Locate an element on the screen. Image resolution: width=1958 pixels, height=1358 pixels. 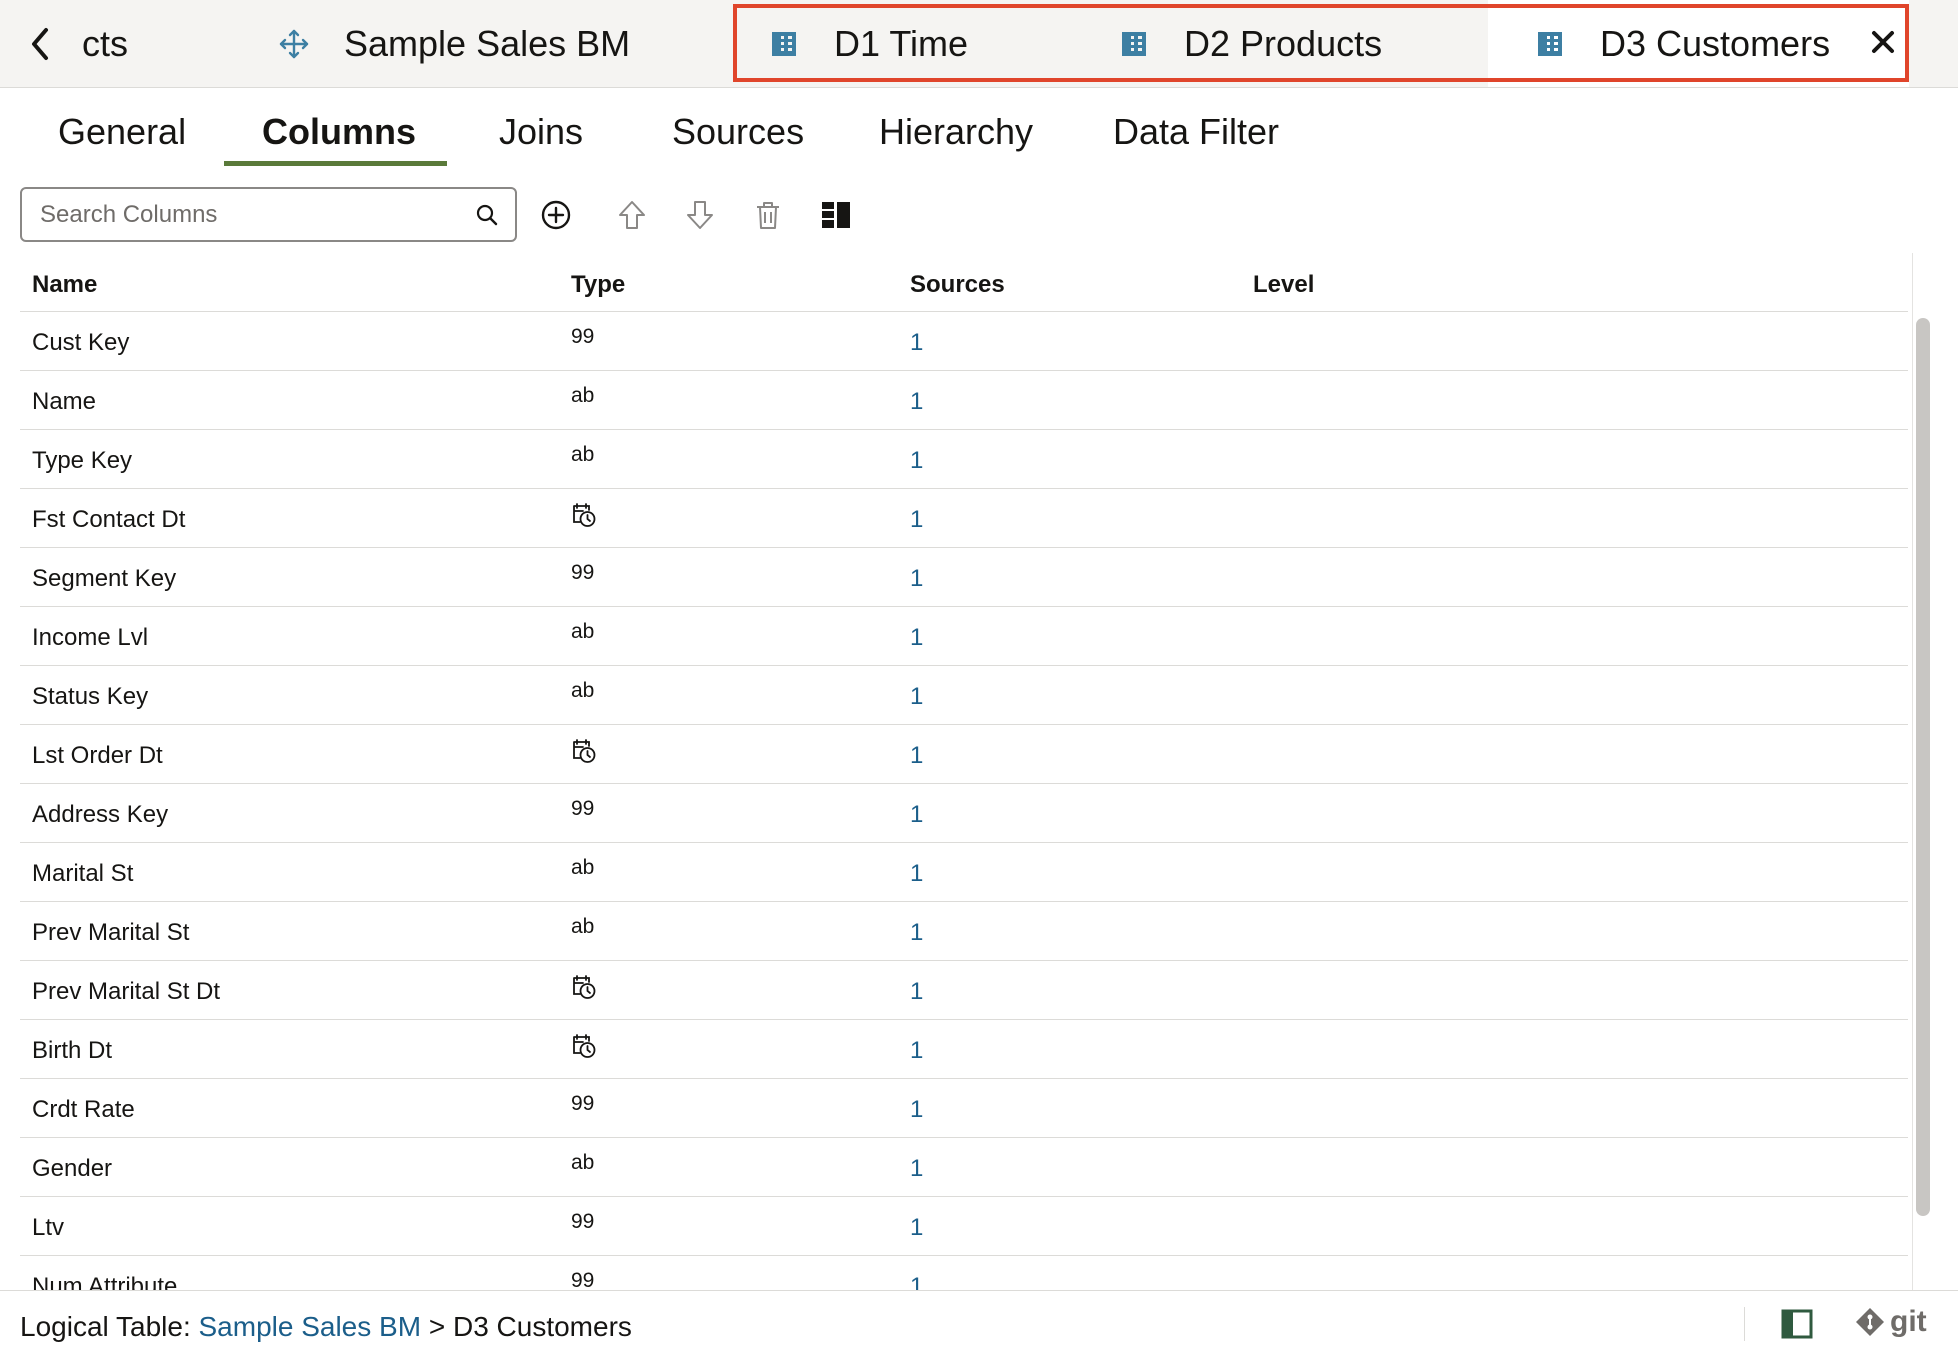
tab-joins: Joins is located at coordinates (541, 132).